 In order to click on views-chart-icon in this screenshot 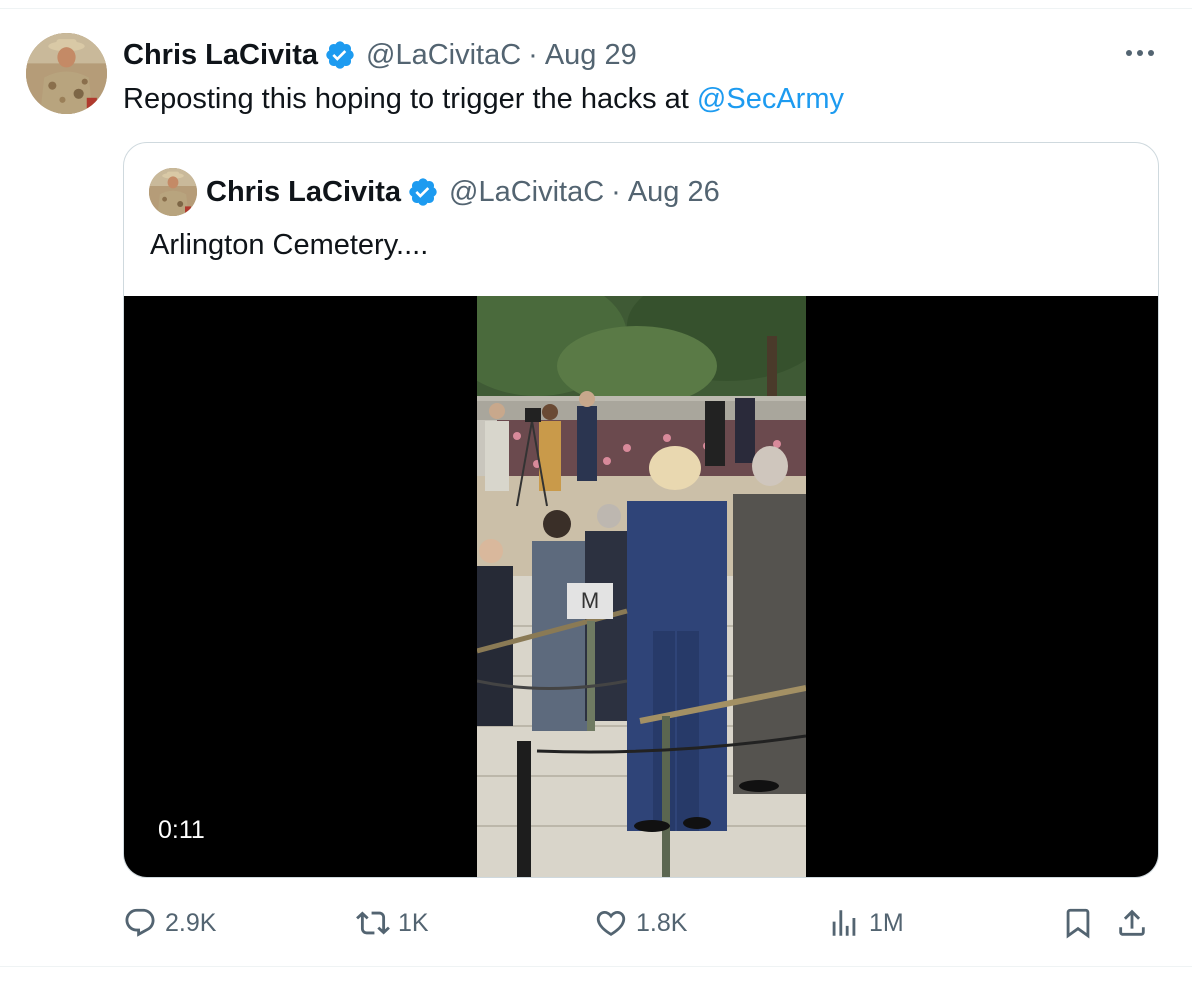, I will do `click(844, 923)`.